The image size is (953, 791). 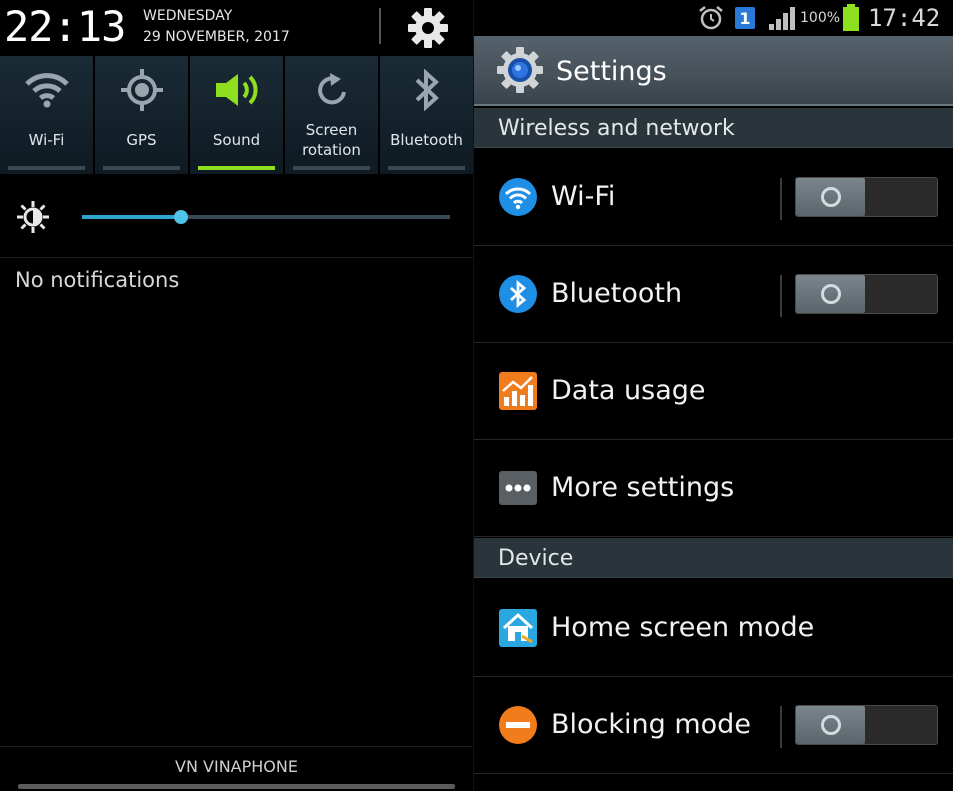 I want to click on brightness-icon, so click(x=33, y=217).